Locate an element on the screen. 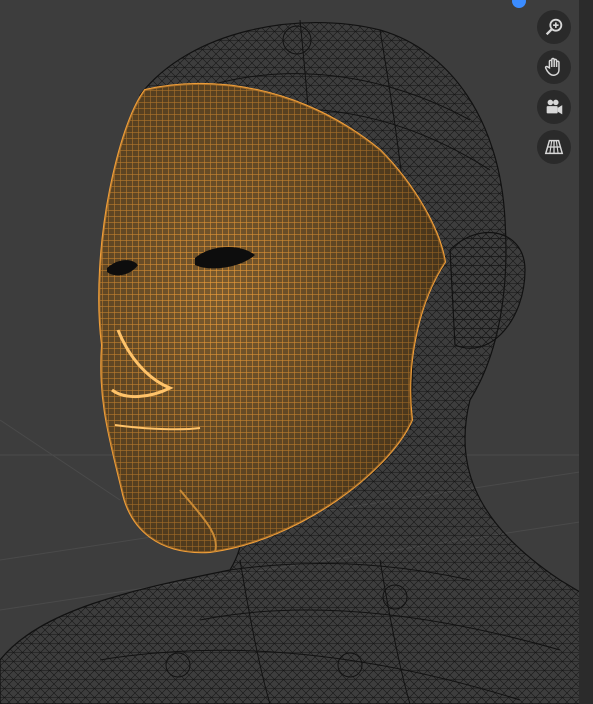  pan-button is located at coordinates (554, 67).